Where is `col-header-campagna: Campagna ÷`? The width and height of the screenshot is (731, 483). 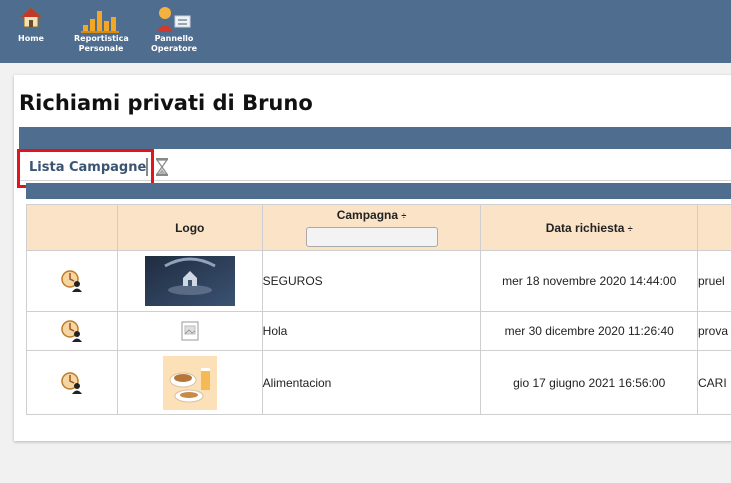
col-header-campagna: Campagna ÷ is located at coordinates (371, 227).